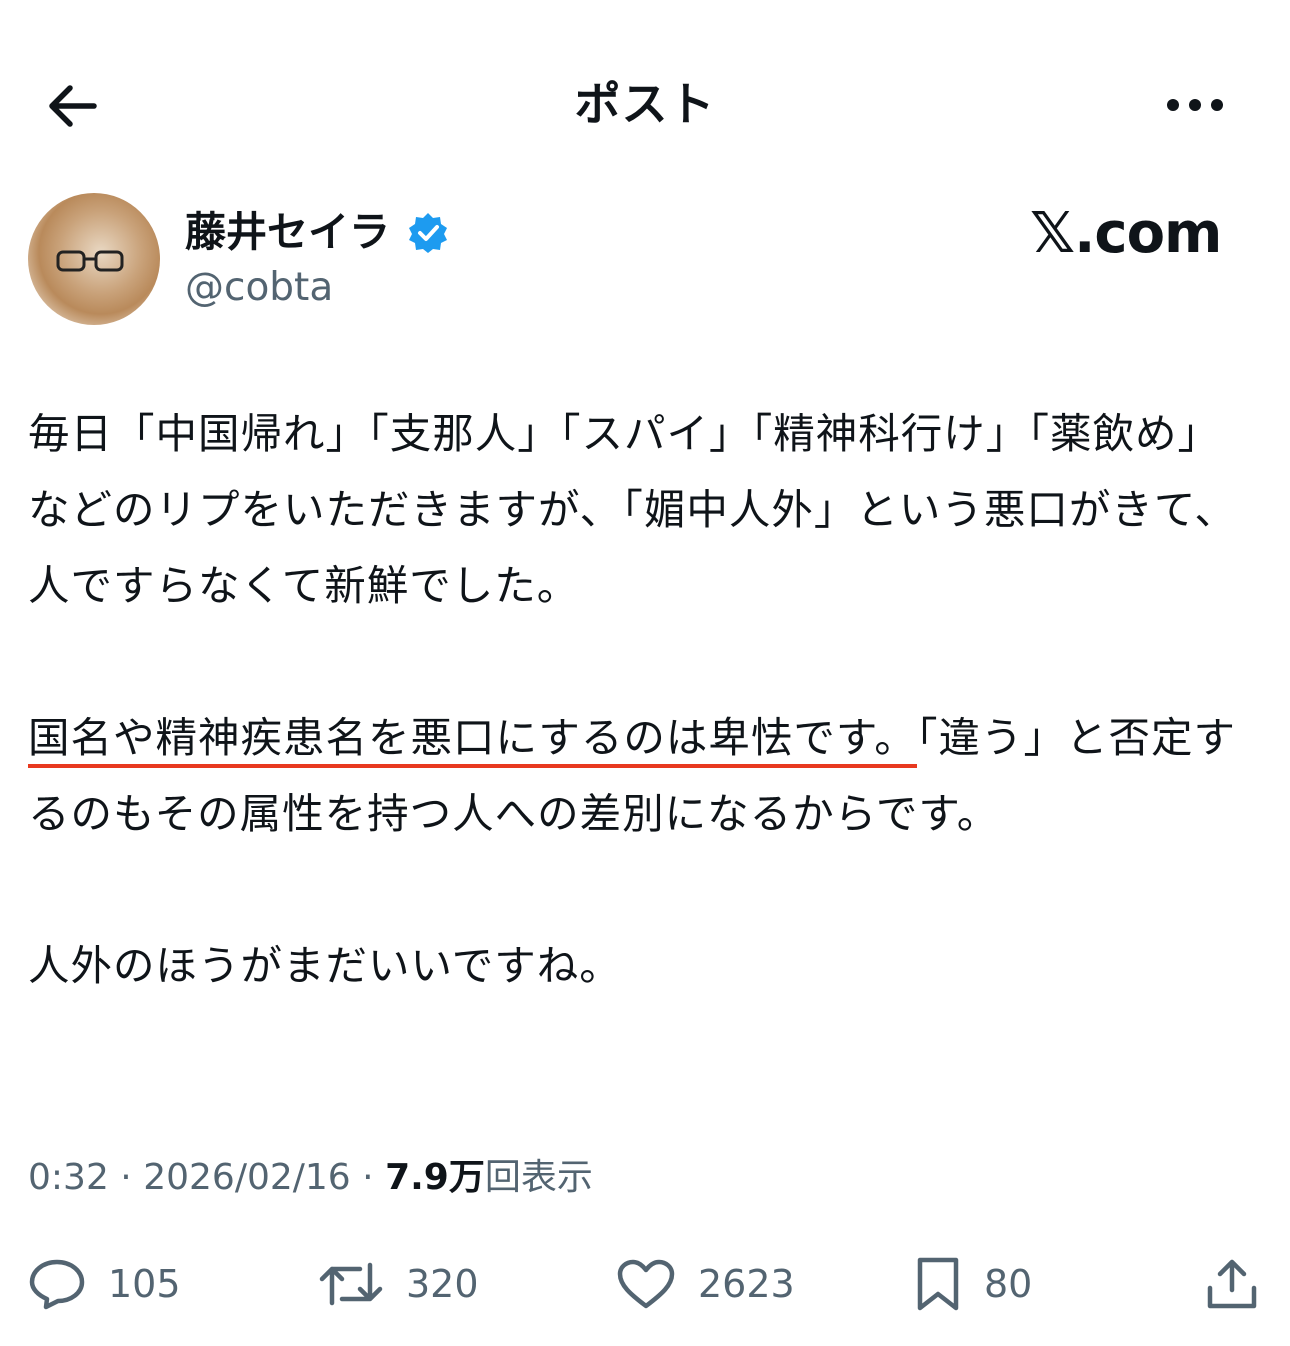 The width and height of the screenshot is (1290, 1346). I want to click on post-time: 0:32, so click(68, 1177).